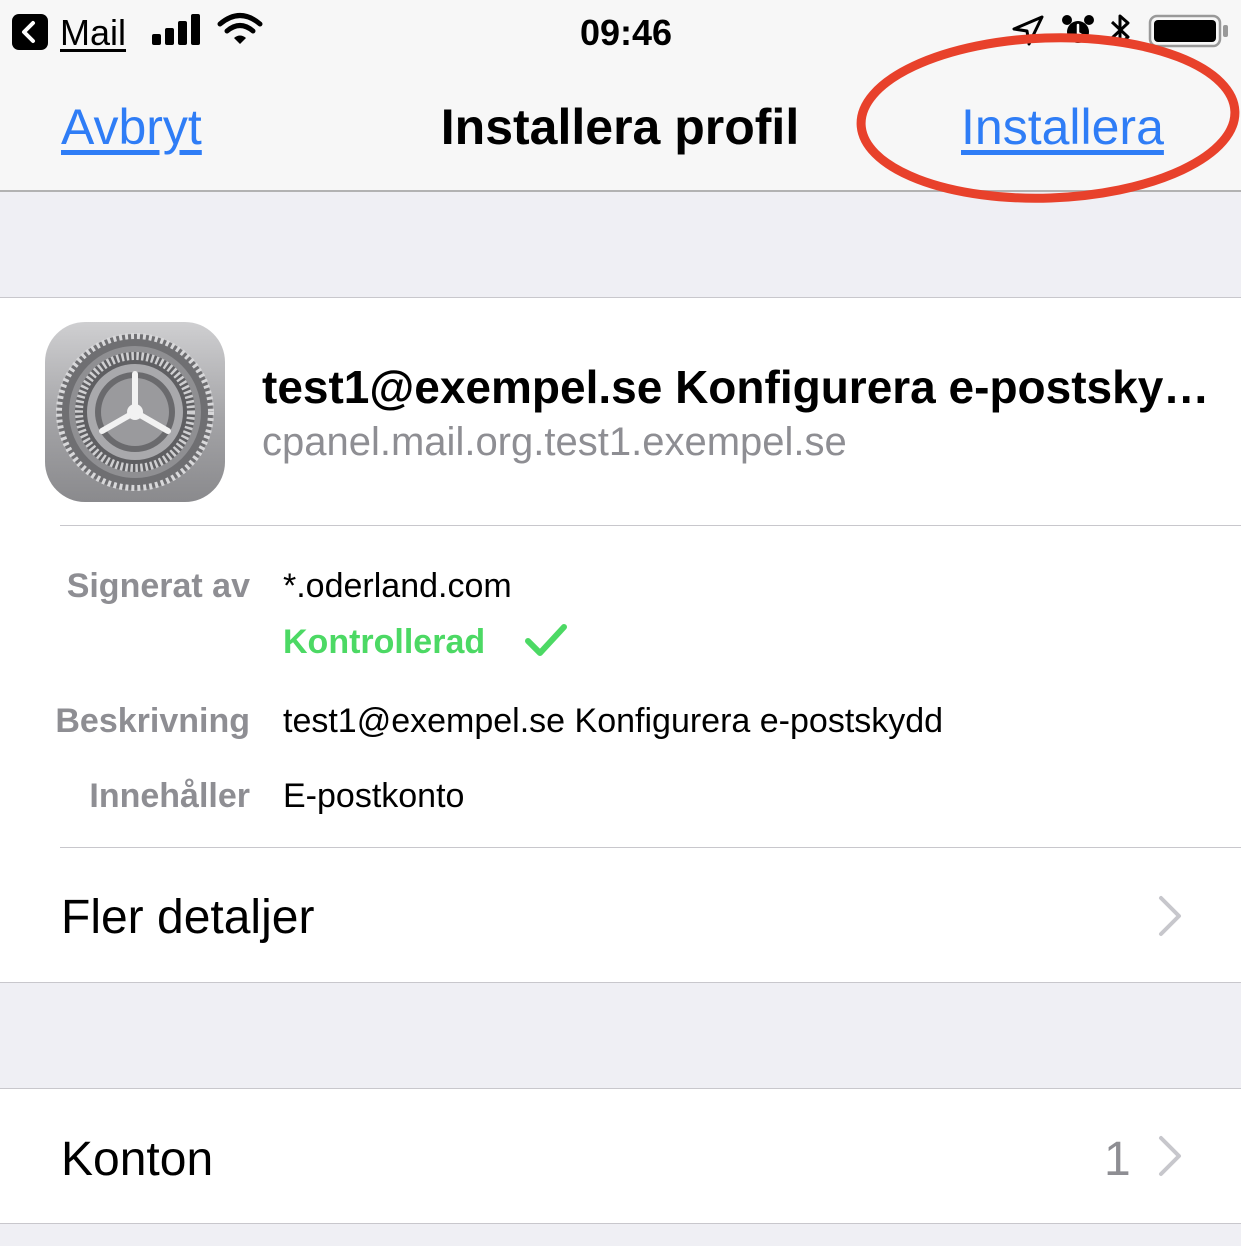 The height and width of the screenshot is (1246, 1241). Describe the element at coordinates (1117, 1159) in the screenshot. I see `accounts-count: 1` at that location.